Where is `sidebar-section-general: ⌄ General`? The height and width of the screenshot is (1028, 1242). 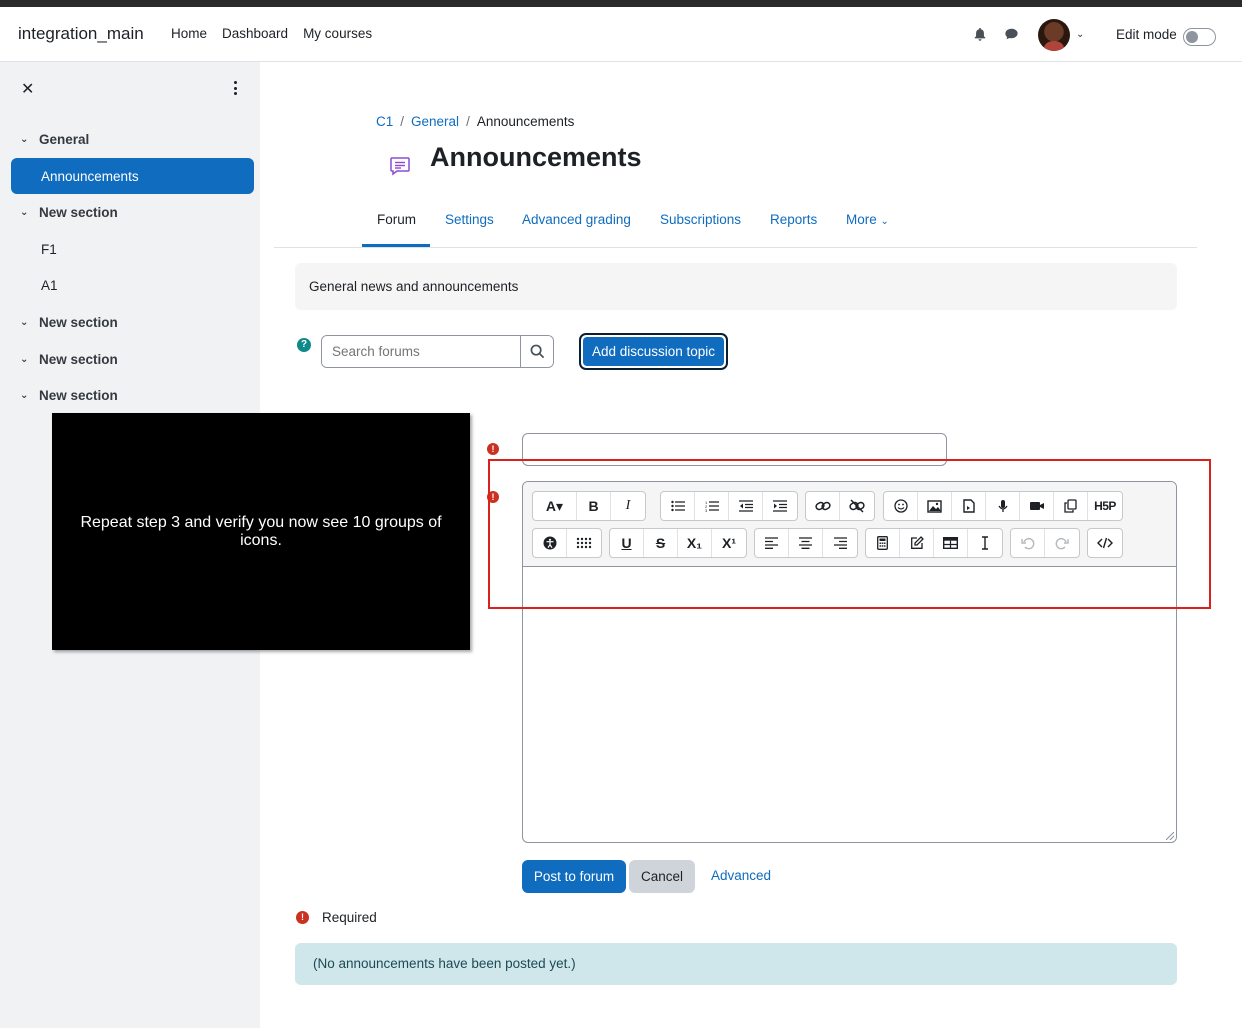
sidebar-section-general: ⌄ General is located at coordinates (132, 139).